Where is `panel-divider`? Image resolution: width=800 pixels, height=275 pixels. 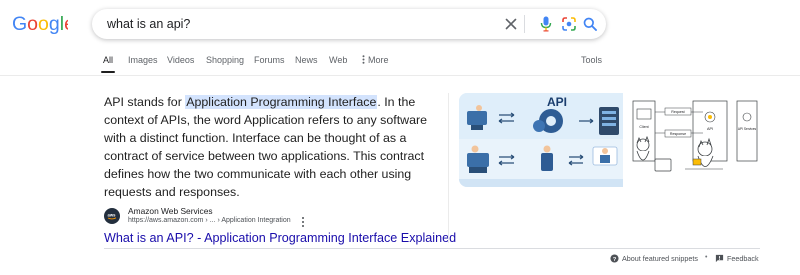
panel-divider is located at coordinates (448, 168).